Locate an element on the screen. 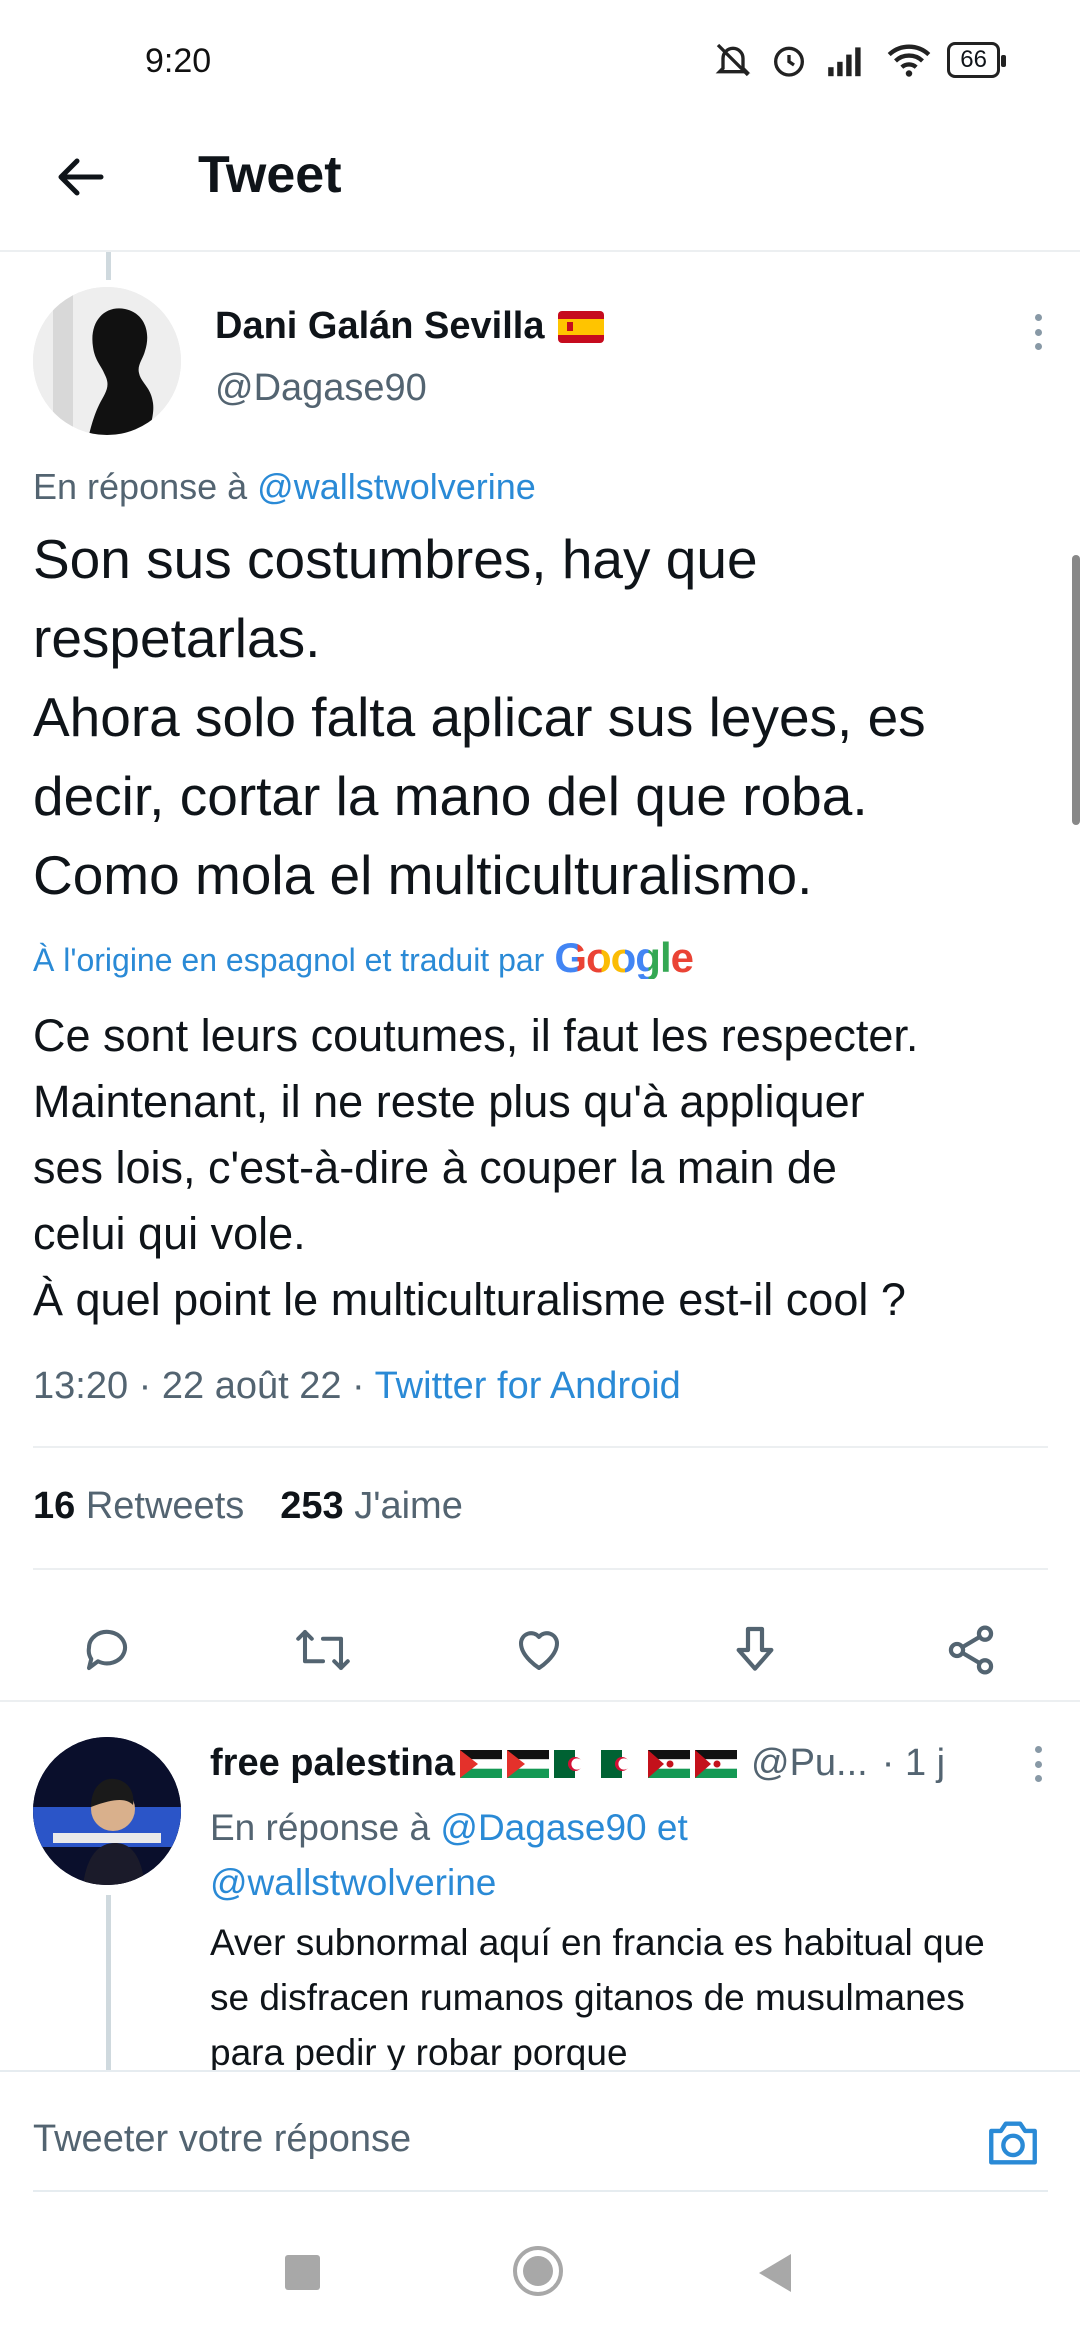 The height and width of the screenshot is (2340, 1080). tweet-timestamp: 13:20 · 22 août 22 · is located at coordinates (204, 1386).